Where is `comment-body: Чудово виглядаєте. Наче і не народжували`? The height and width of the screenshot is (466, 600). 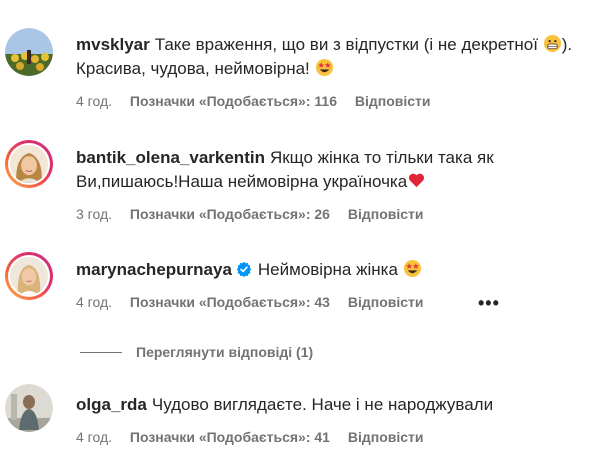 comment-body: Чудово виглядаєте. Наче і не народжували is located at coordinates (322, 404).